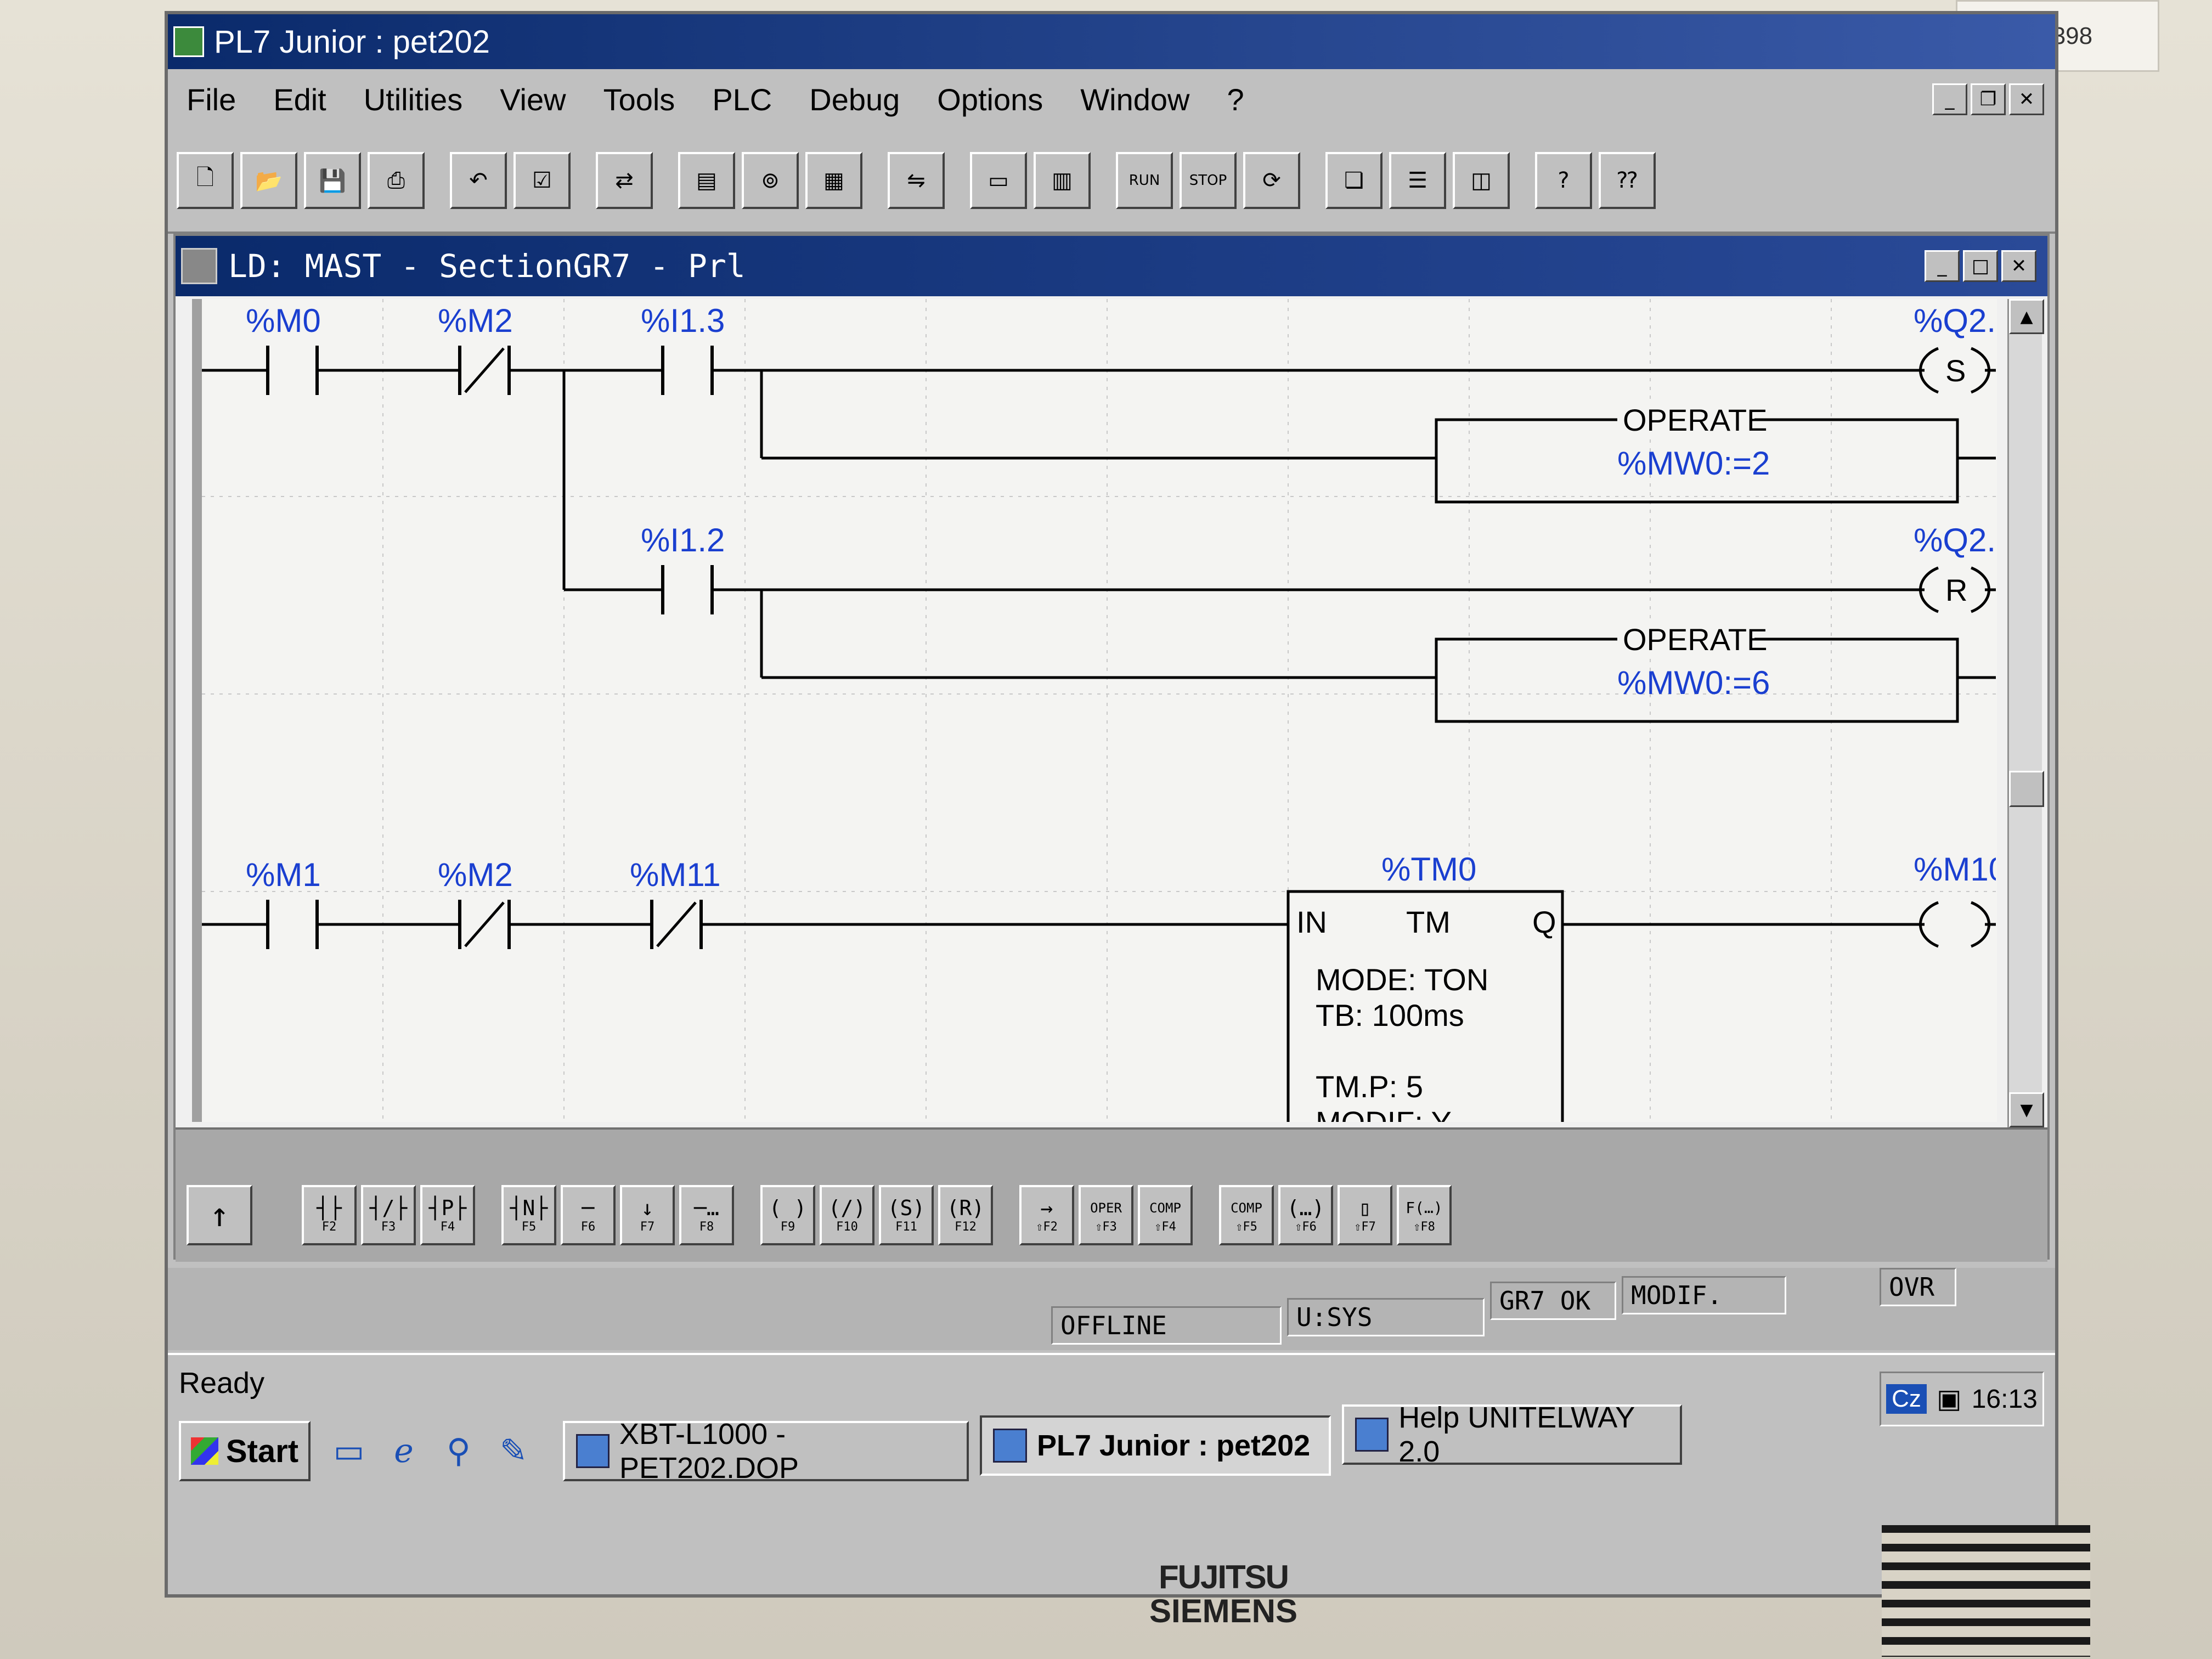  Describe the element at coordinates (404, 1451) in the screenshot. I see `internet-explorer-icon: ℯ` at that location.